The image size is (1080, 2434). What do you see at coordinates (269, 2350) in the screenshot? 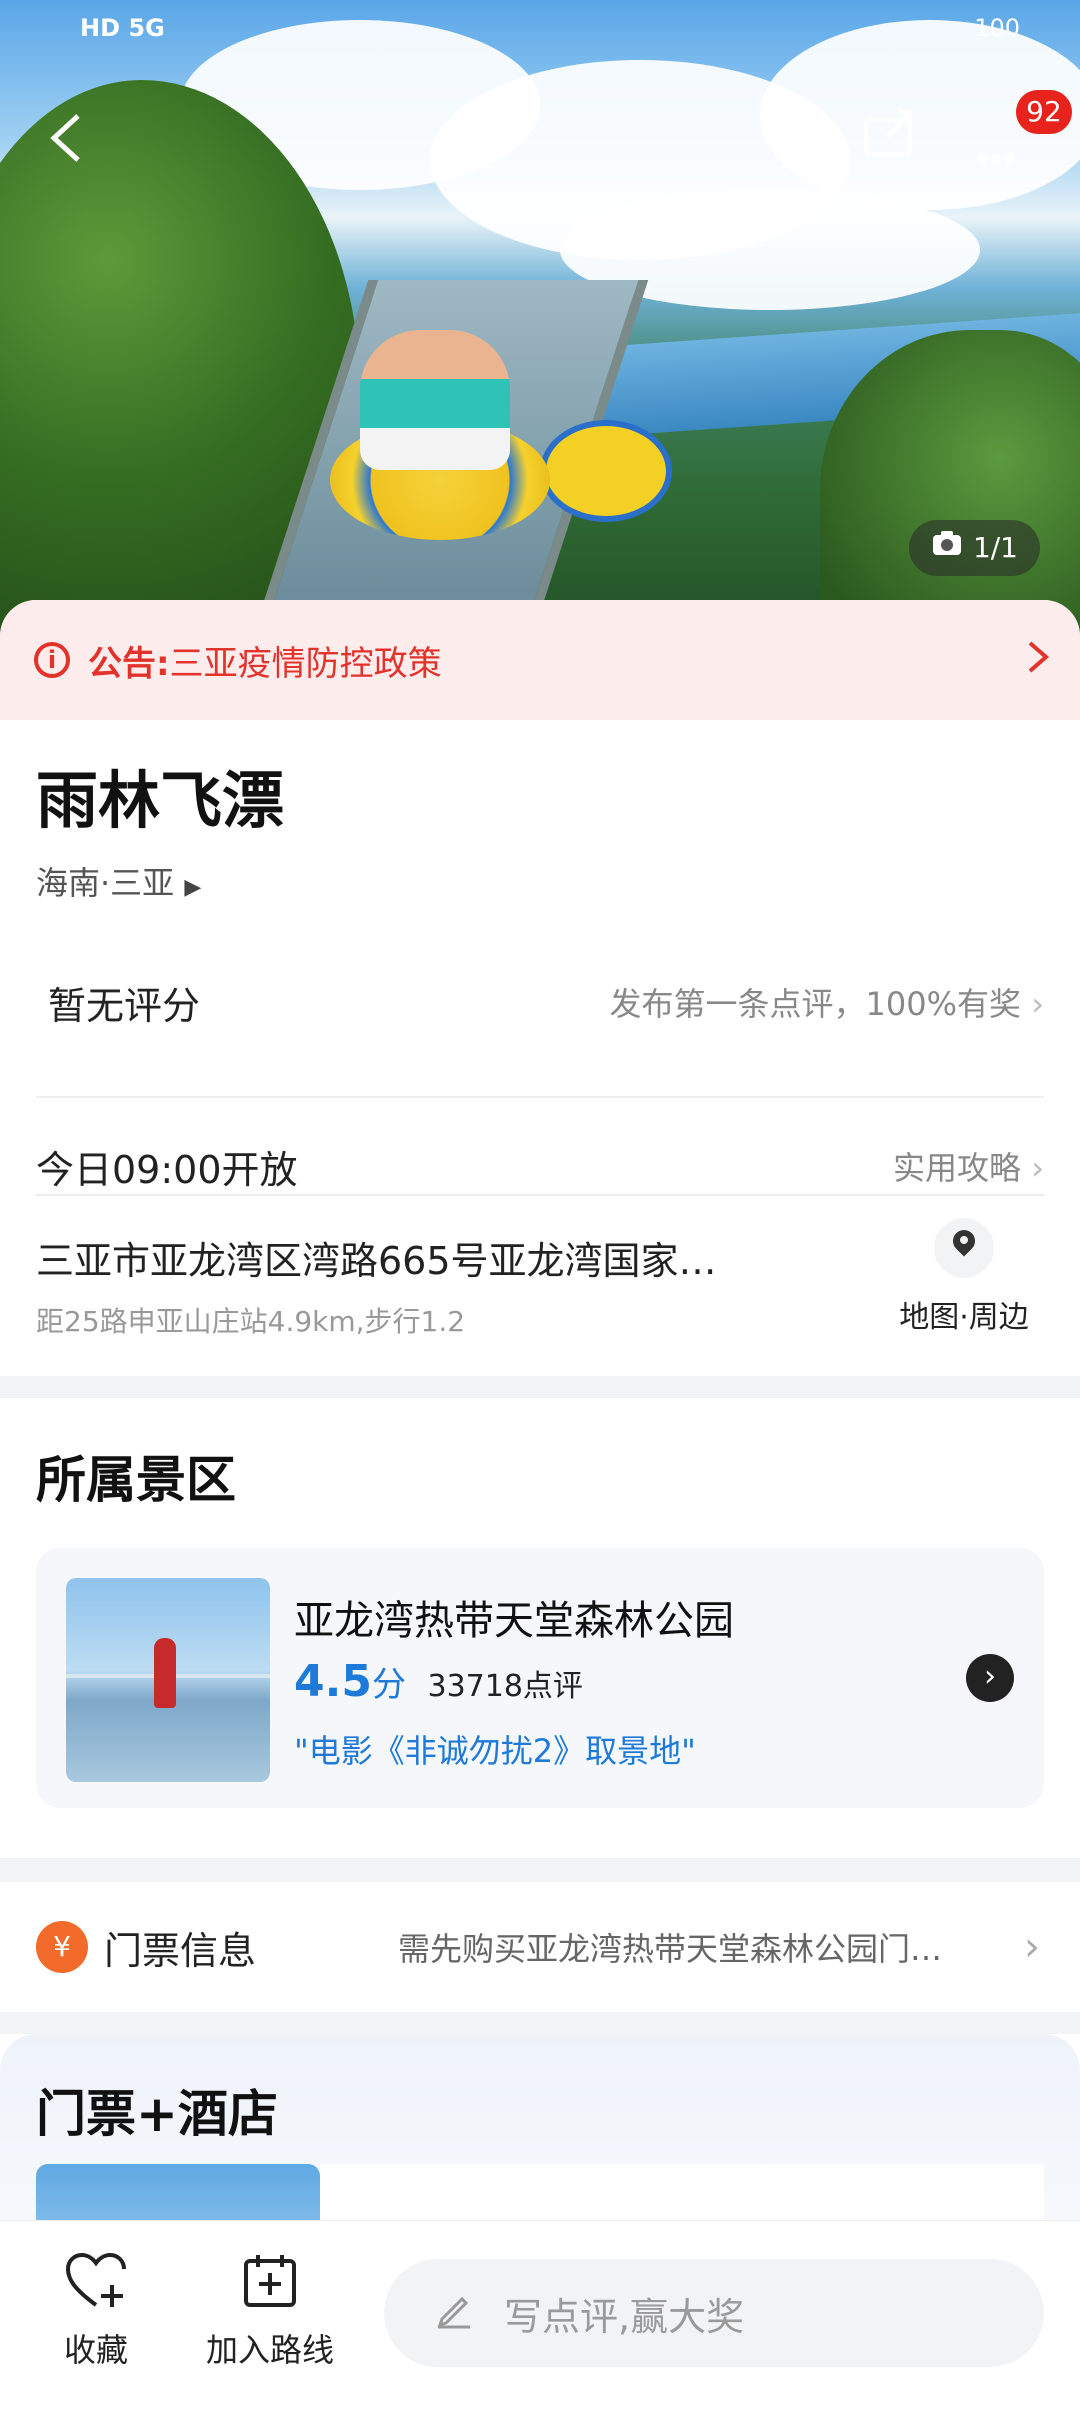
I see `add-route-label: 加入路线` at bounding box center [269, 2350].